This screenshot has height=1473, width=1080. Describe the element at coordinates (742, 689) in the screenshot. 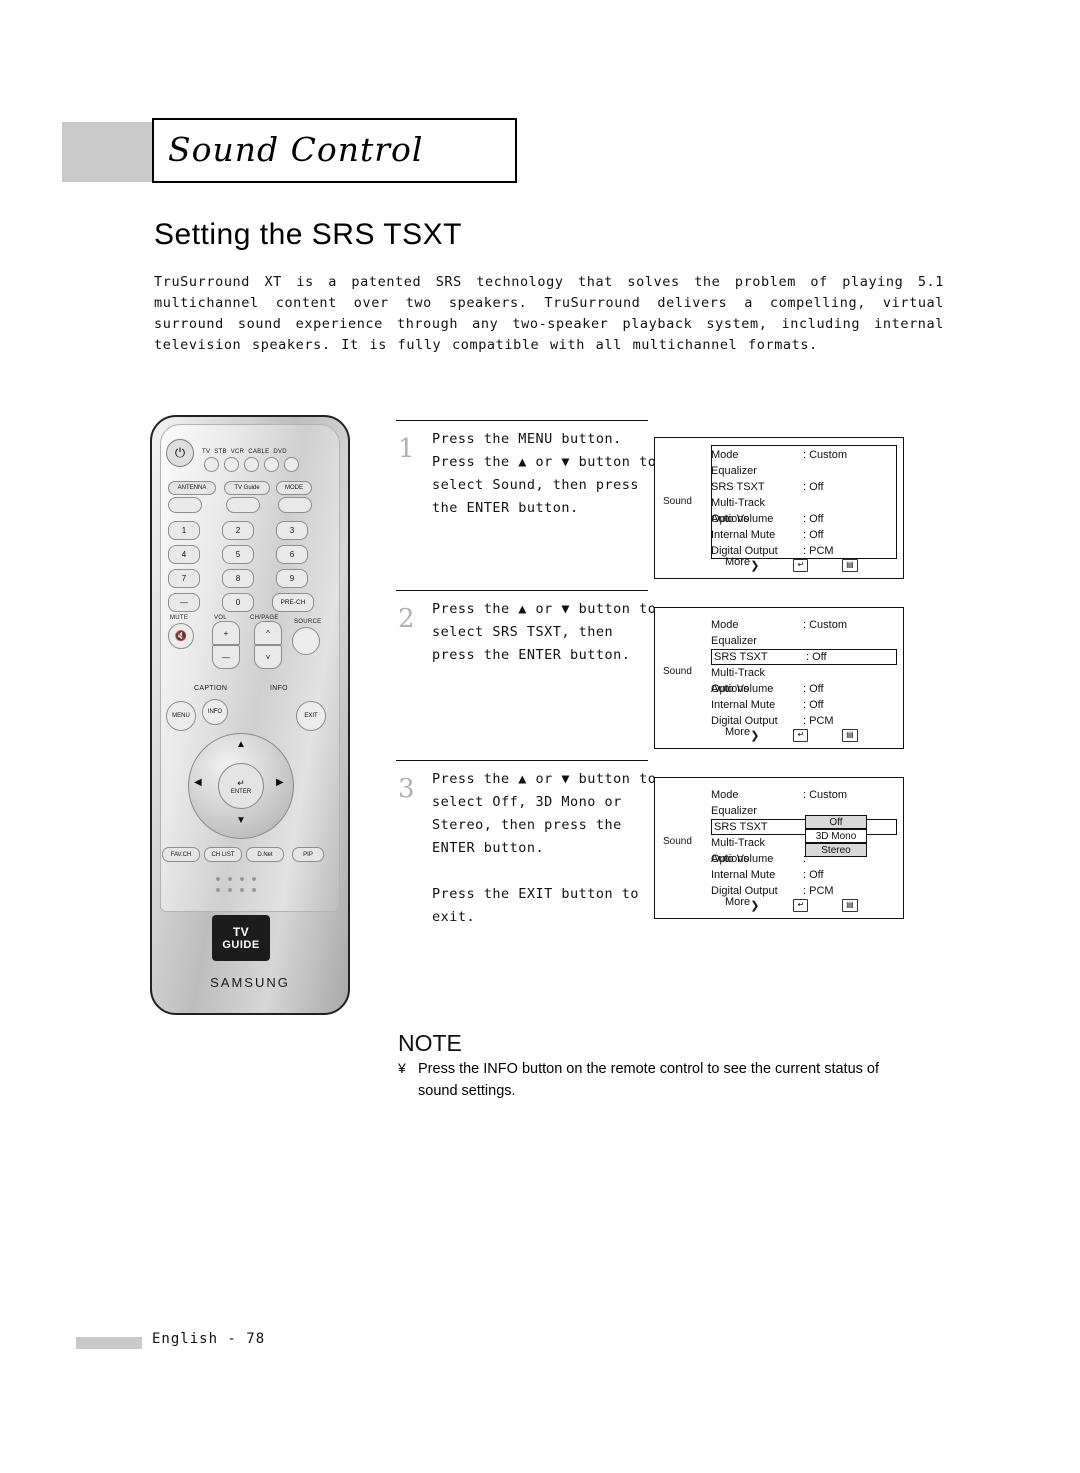

I see `osd-2-label-autovolume: Auto Volume` at that location.